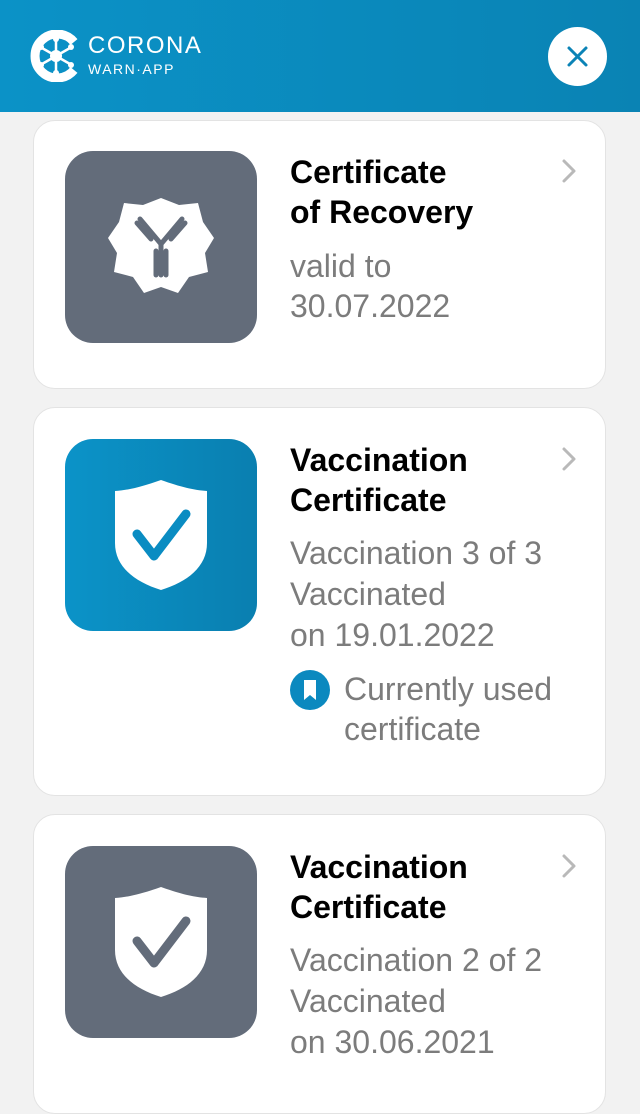 The width and height of the screenshot is (640, 1114). I want to click on recovery-certificate-tile, so click(161, 247).